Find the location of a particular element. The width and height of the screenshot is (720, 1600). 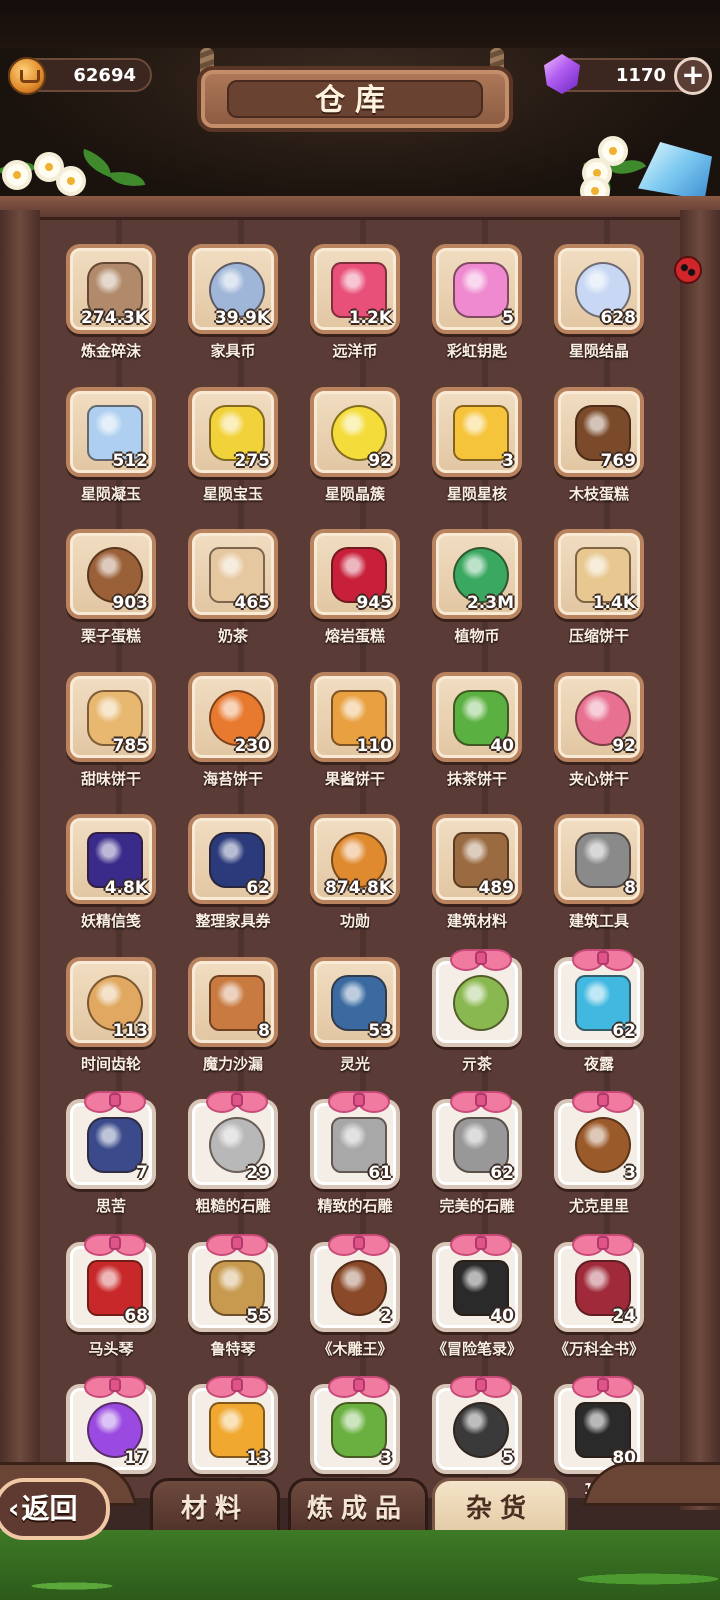

inventory-item: 5 彩虹钥匙 is located at coordinates (477, 314).